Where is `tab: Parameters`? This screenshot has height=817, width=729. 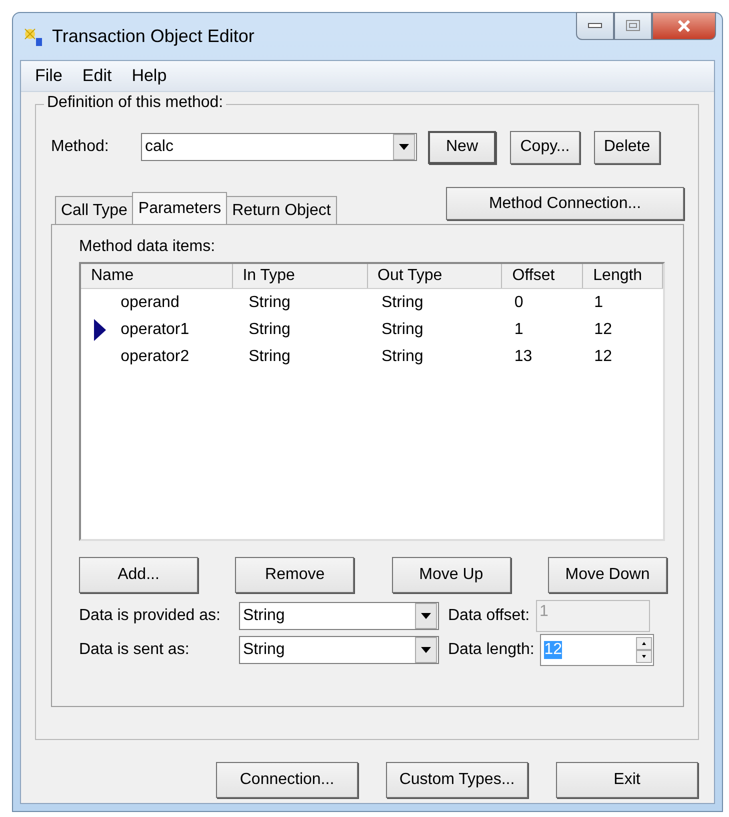 tab: Parameters is located at coordinates (180, 208).